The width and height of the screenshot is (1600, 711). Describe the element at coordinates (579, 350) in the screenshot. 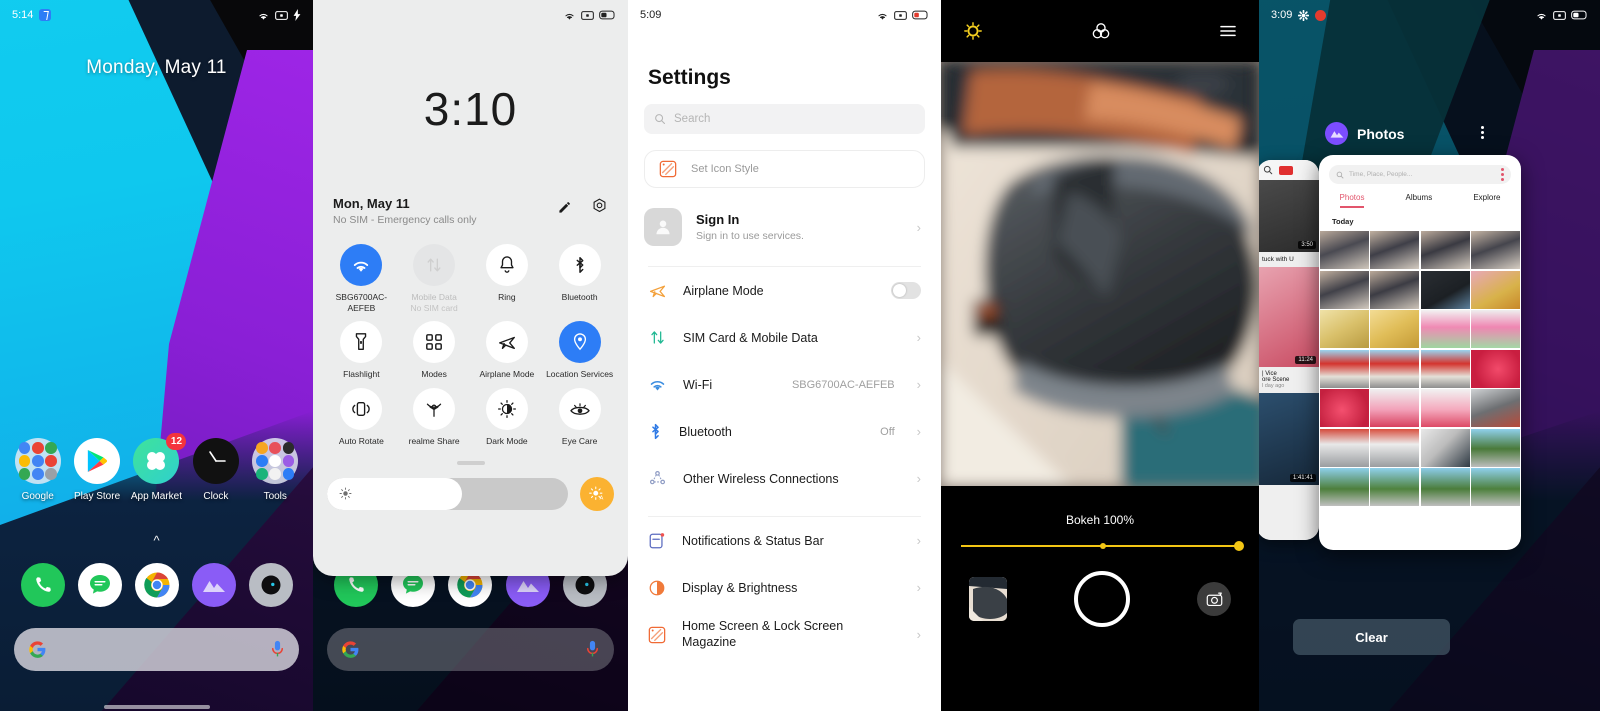

I see `tile-location-services: Location Services` at that location.